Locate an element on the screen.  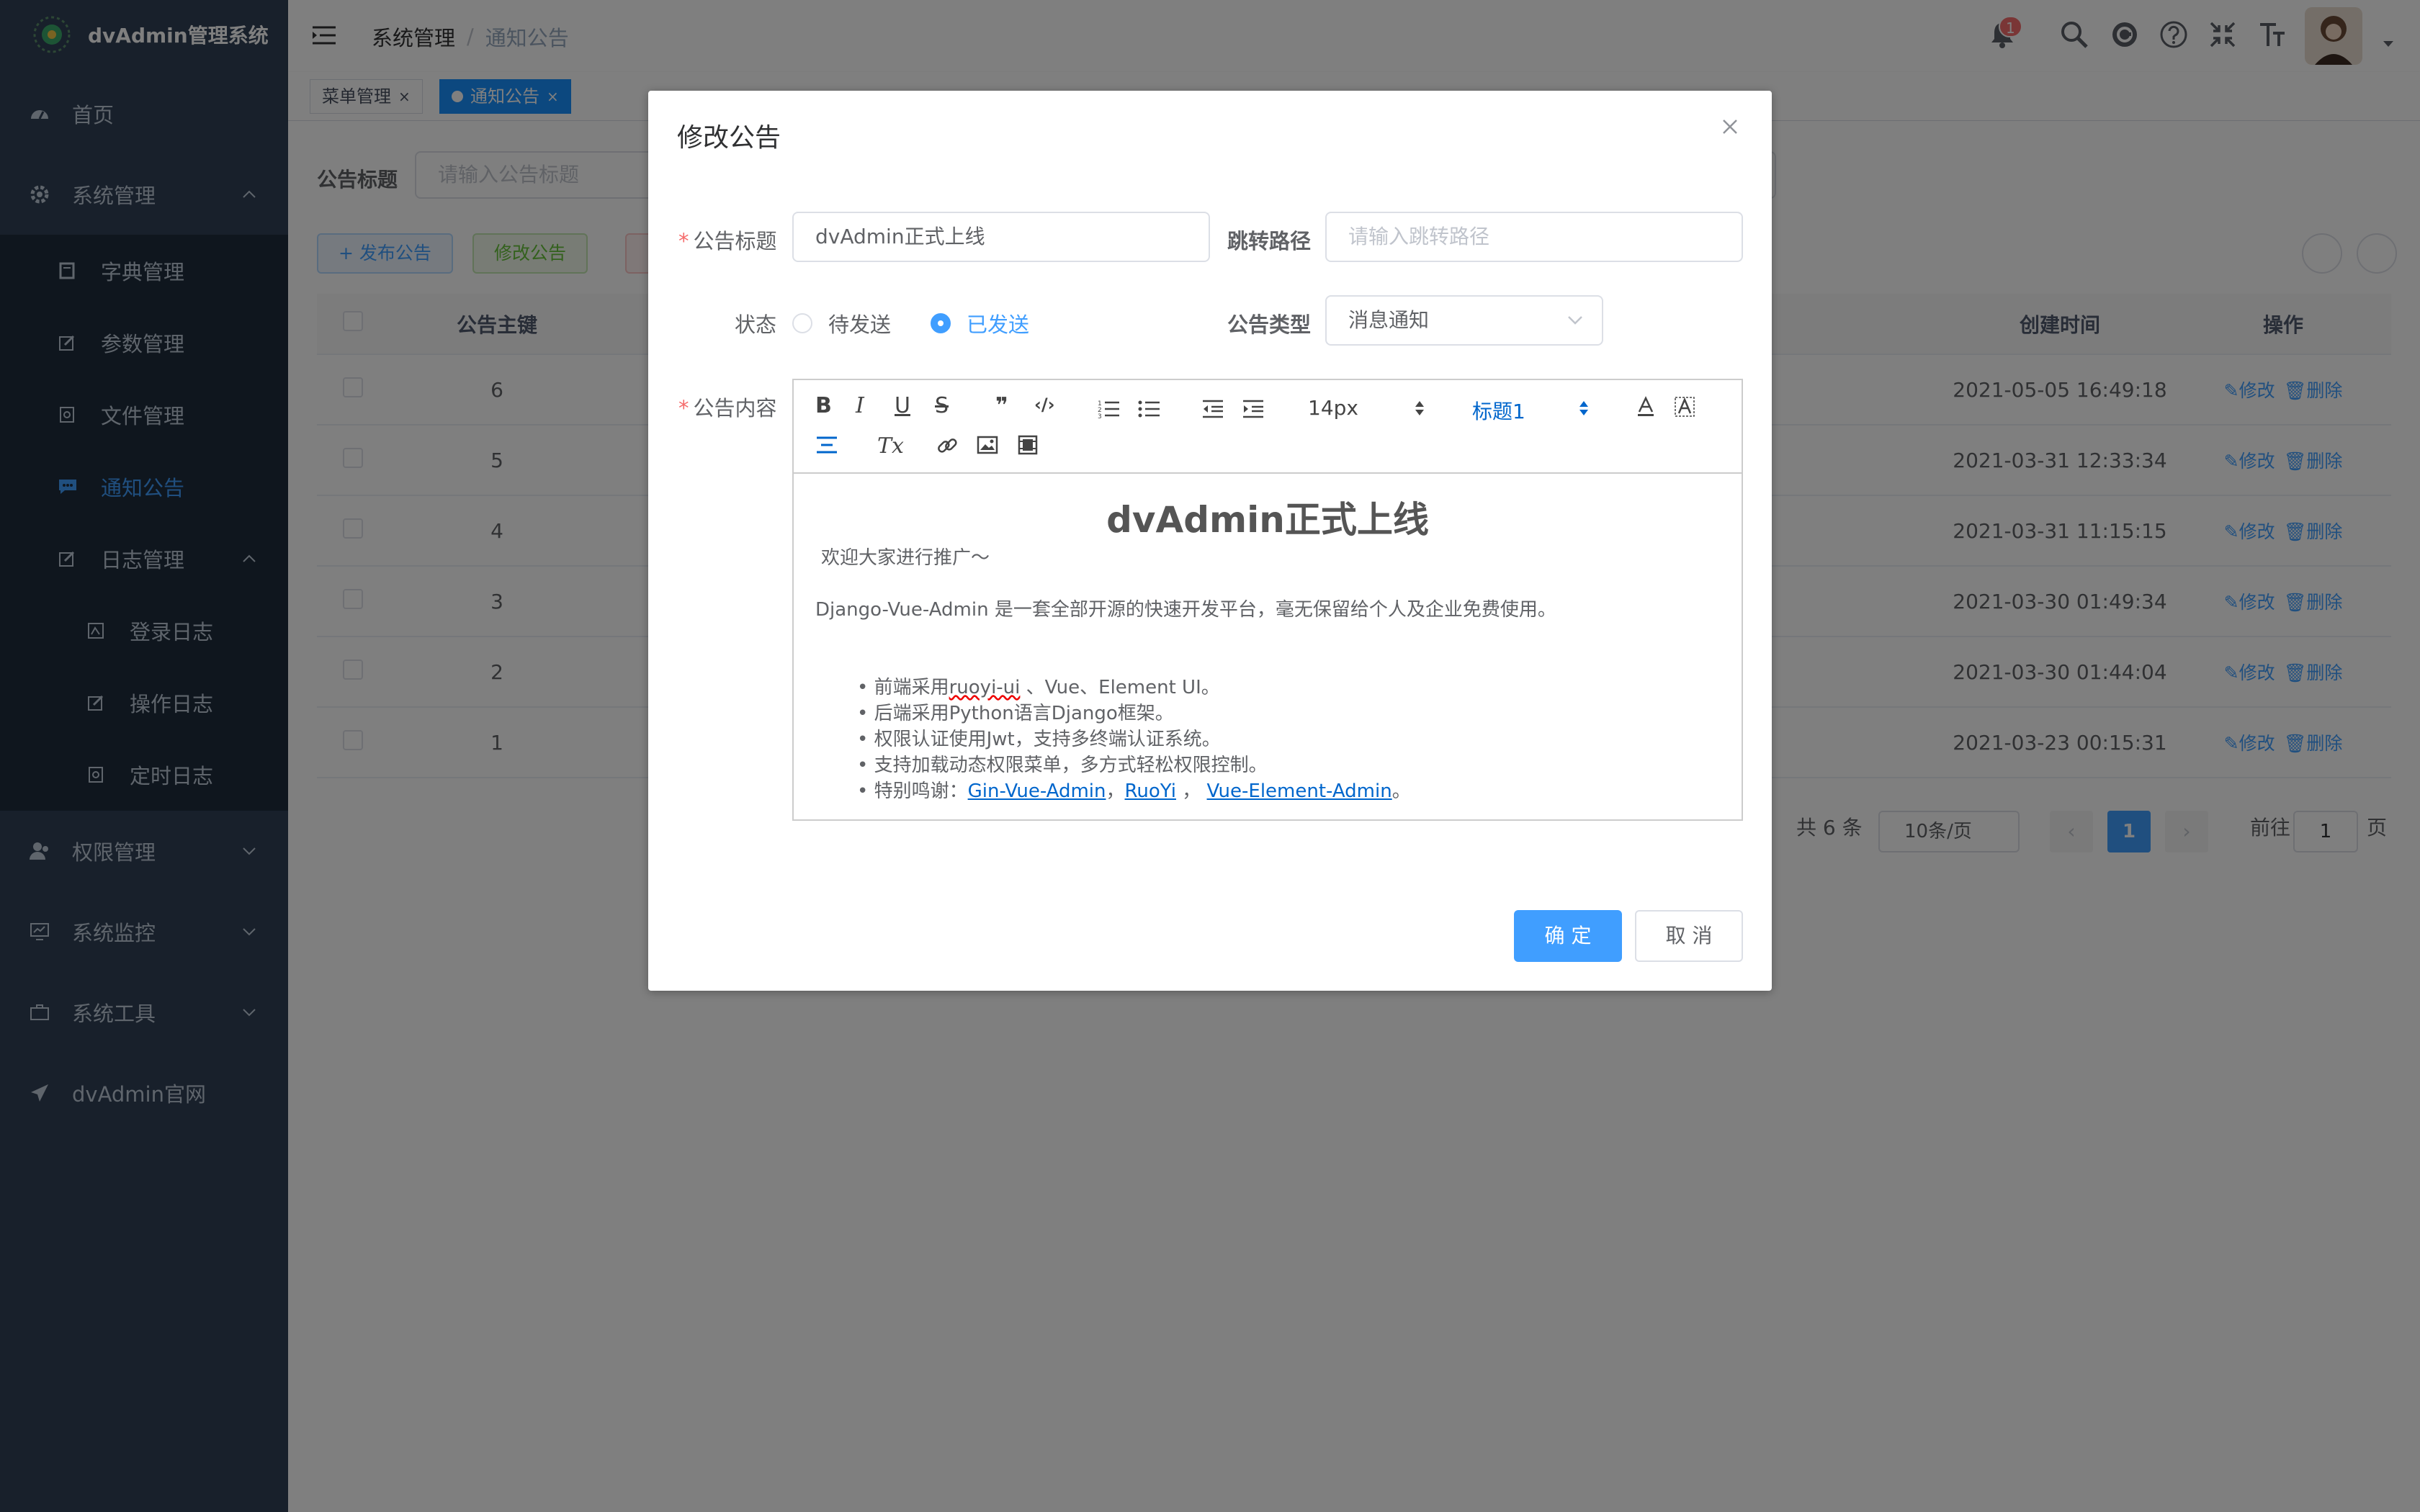
content-paragraph: 欢迎大家进行推广～ is located at coordinates (905, 558).